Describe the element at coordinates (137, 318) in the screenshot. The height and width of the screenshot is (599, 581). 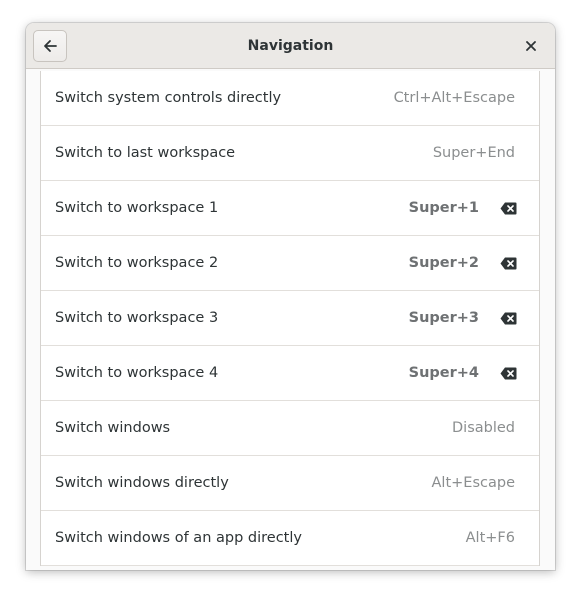
I see `shortcut-label: Switch to workspace 3` at that location.